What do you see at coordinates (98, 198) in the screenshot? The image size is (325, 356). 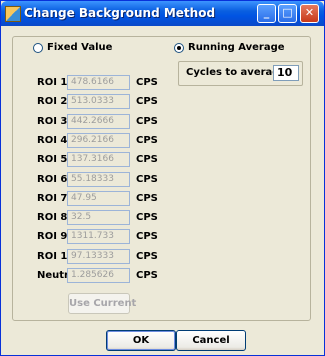 I see `roi-value-field: 47.95` at bounding box center [98, 198].